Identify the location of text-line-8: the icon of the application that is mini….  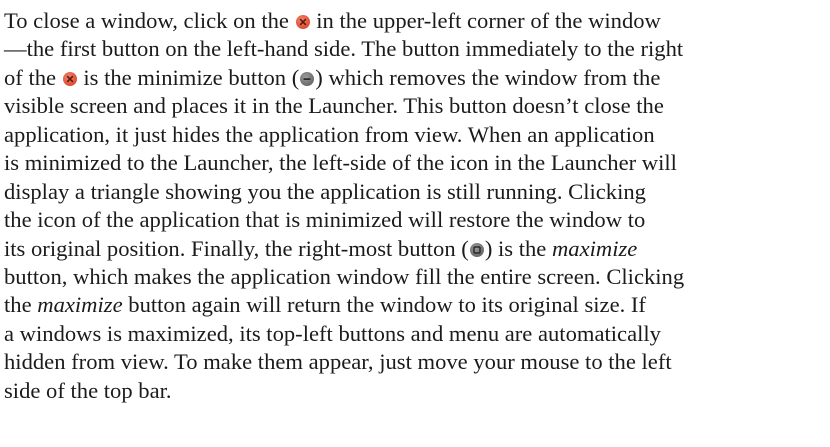
(325, 220).